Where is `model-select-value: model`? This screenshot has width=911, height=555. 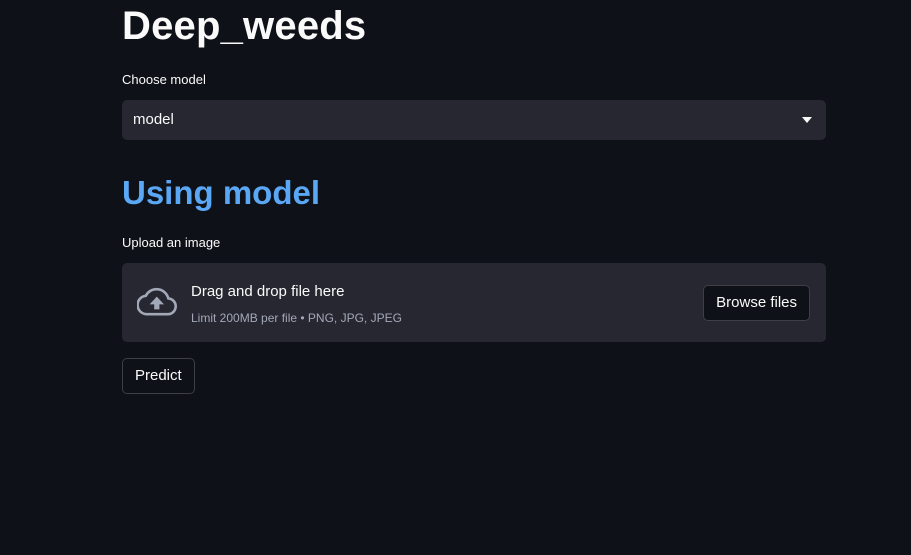 model-select-value: model is located at coordinates (153, 119).